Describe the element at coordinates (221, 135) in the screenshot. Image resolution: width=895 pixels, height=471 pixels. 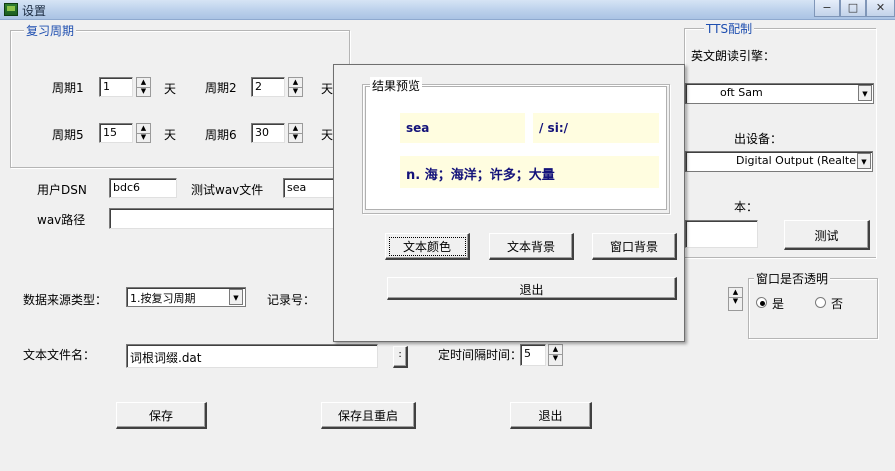
I see `period6-label: 周期6` at that location.